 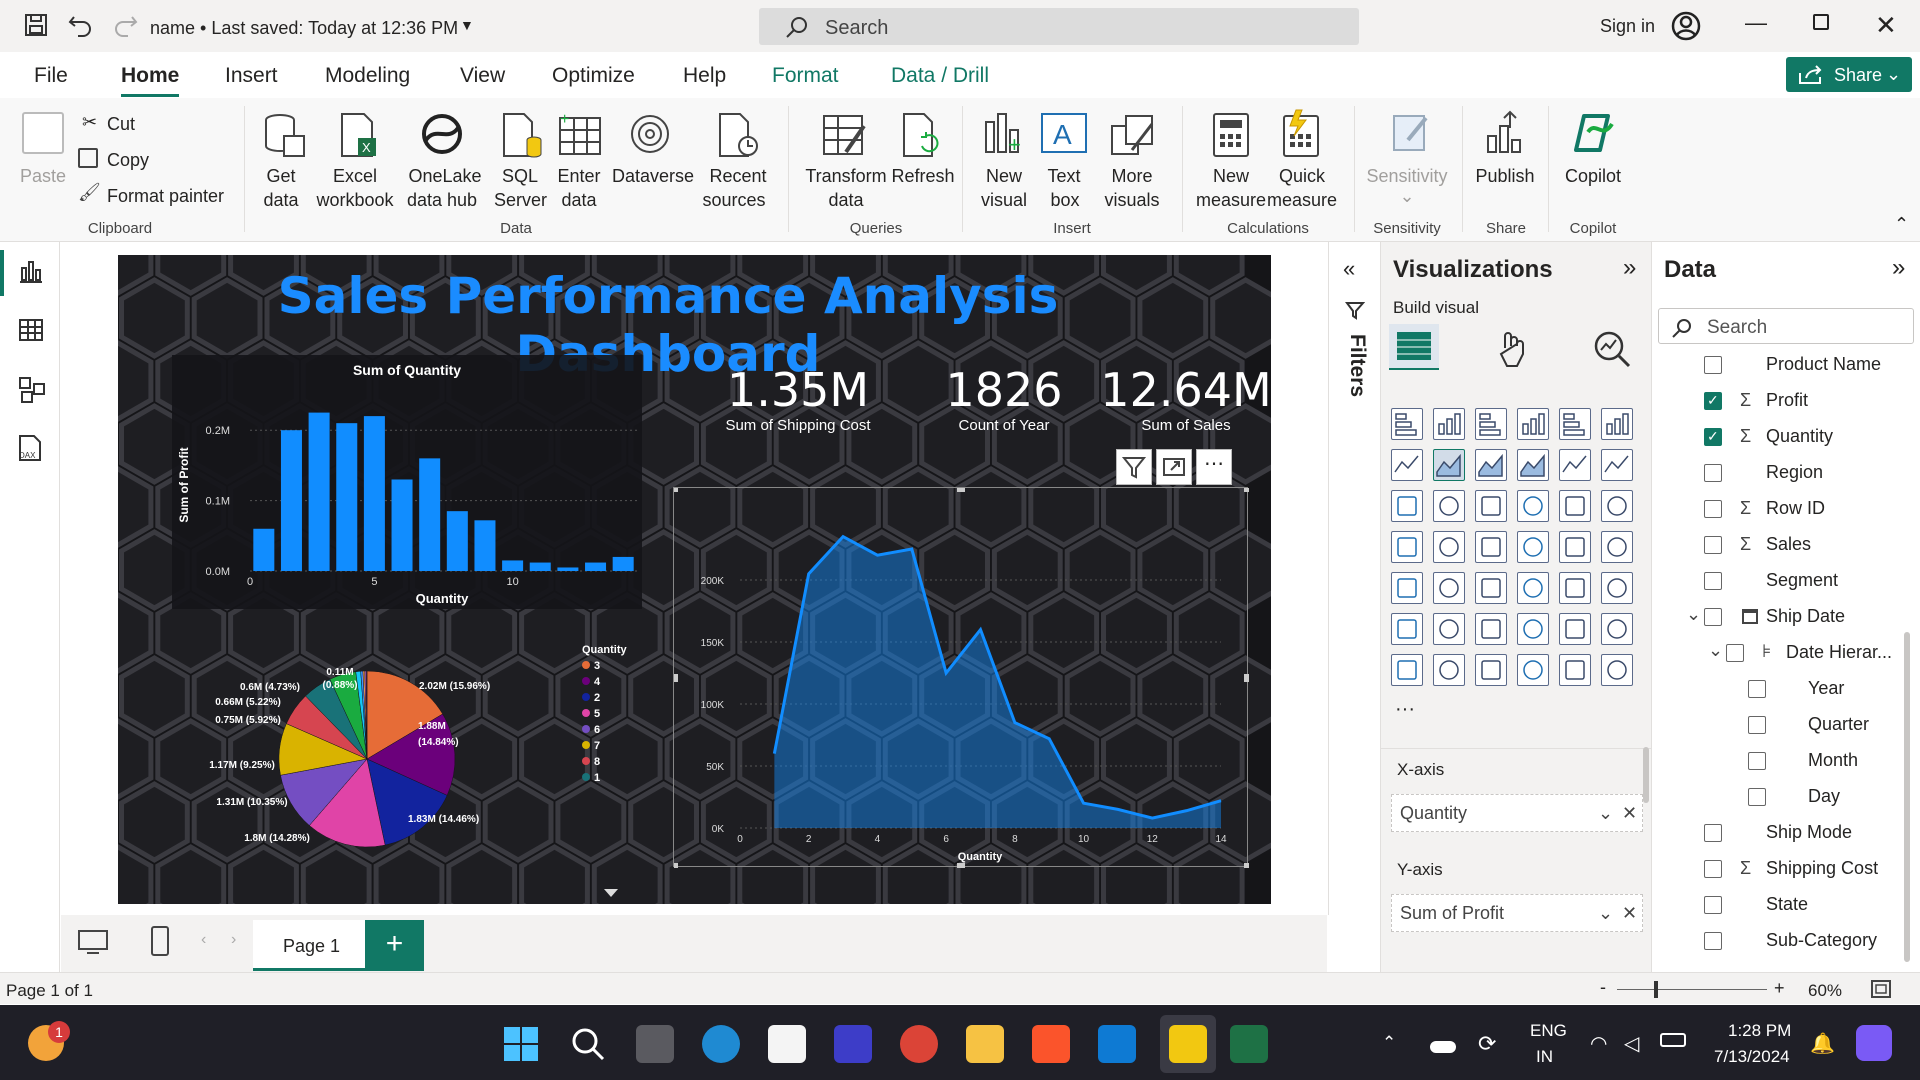 What do you see at coordinates (1686, 26) in the screenshot?
I see `account-icon` at bounding box center [1686, 26].